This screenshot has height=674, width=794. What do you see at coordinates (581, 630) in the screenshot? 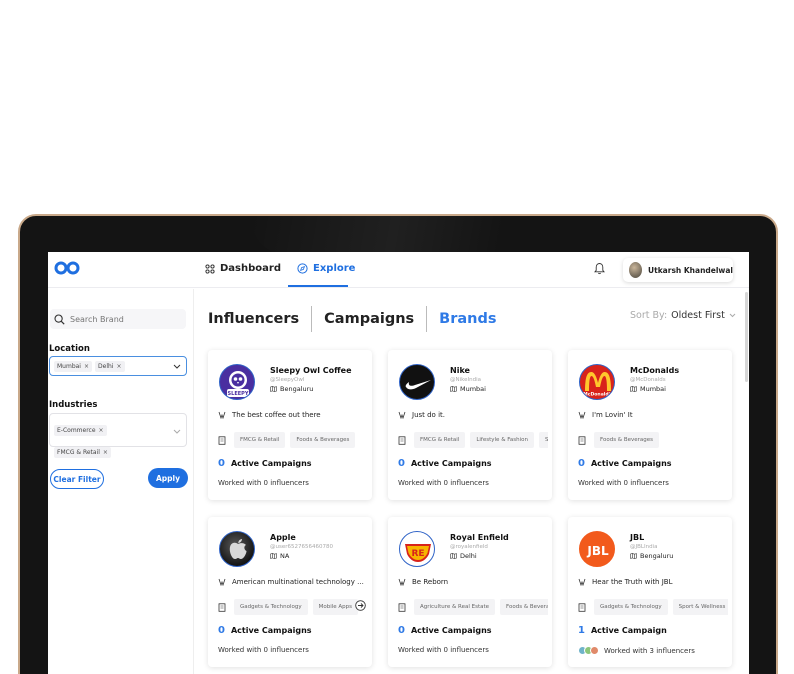
I see `campaign-count: 1` at bounding box center [581, 630].